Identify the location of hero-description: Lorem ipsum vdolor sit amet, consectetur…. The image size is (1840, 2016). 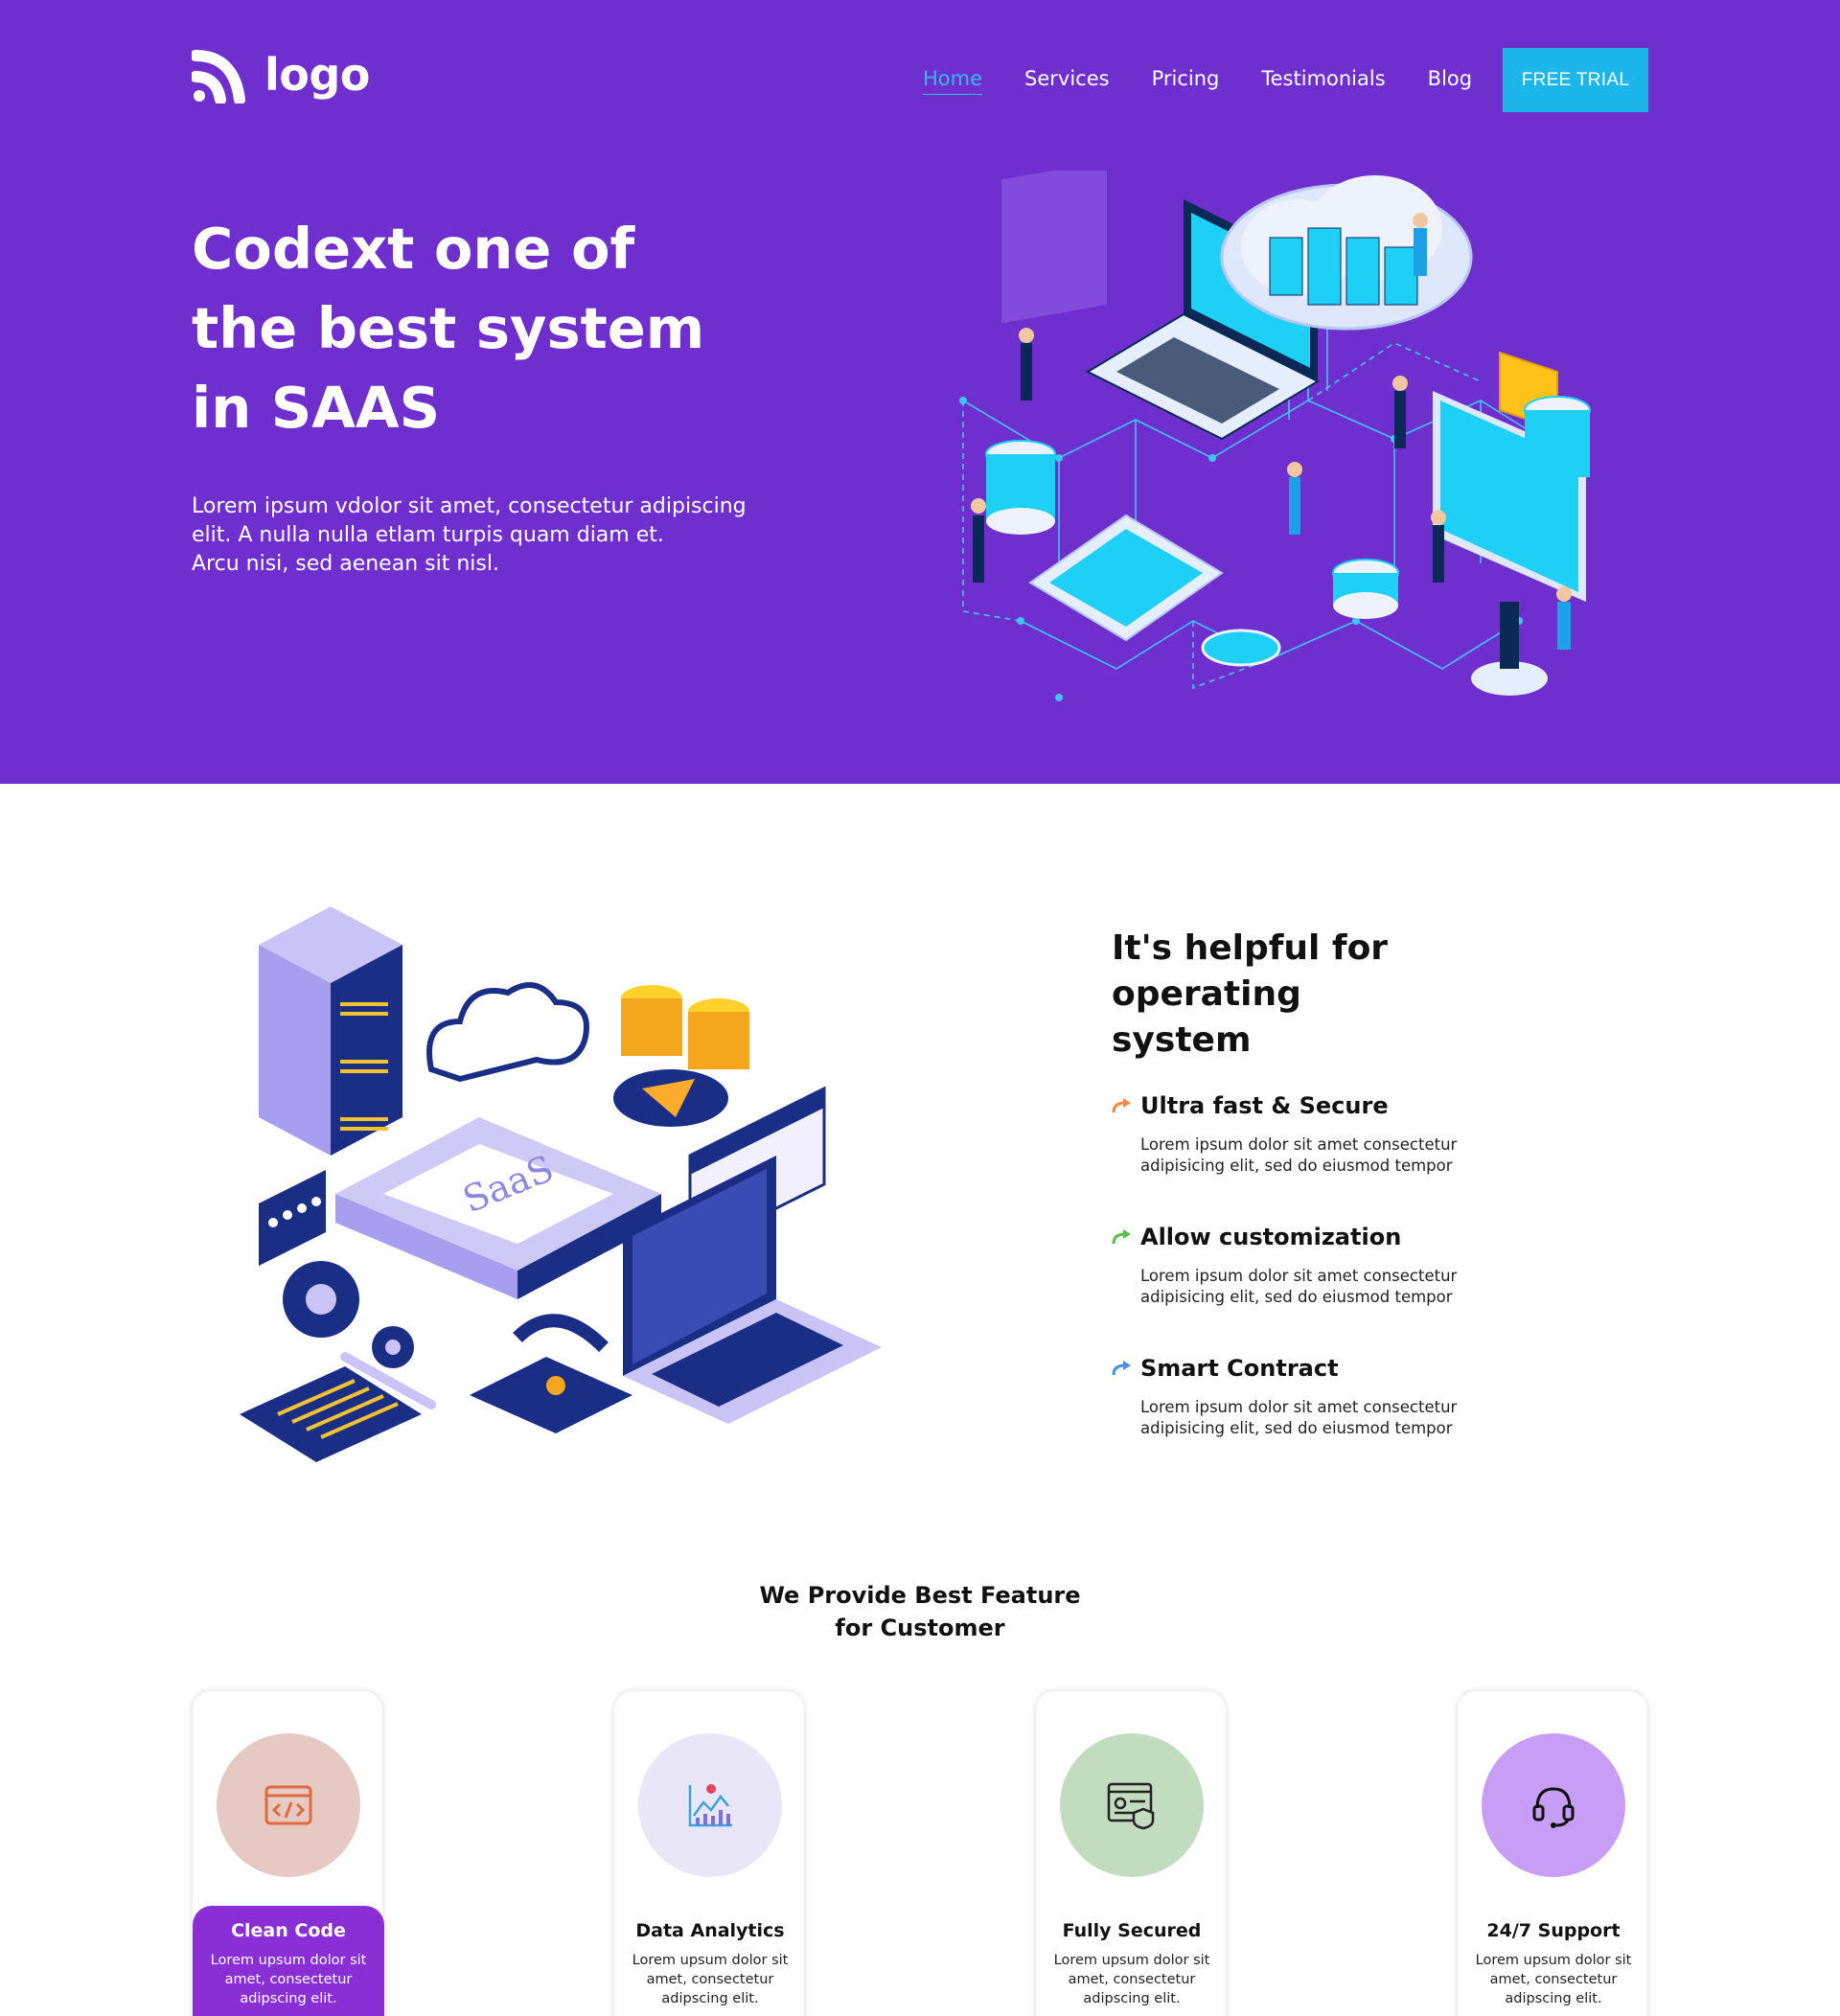
(470, 536).